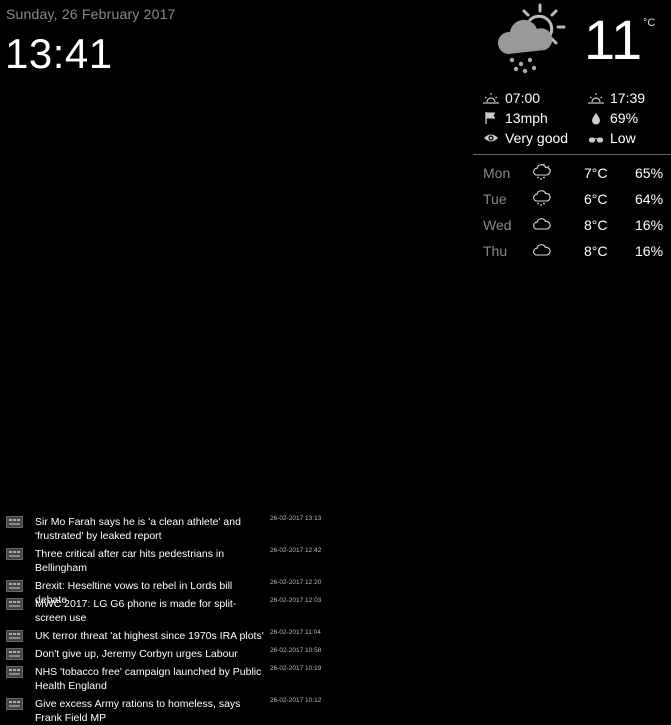 This screenshot has height=725, width=671. Describe the element at coordinates (596, 98) in the screenshot. I see `sunset-icon` at that location.